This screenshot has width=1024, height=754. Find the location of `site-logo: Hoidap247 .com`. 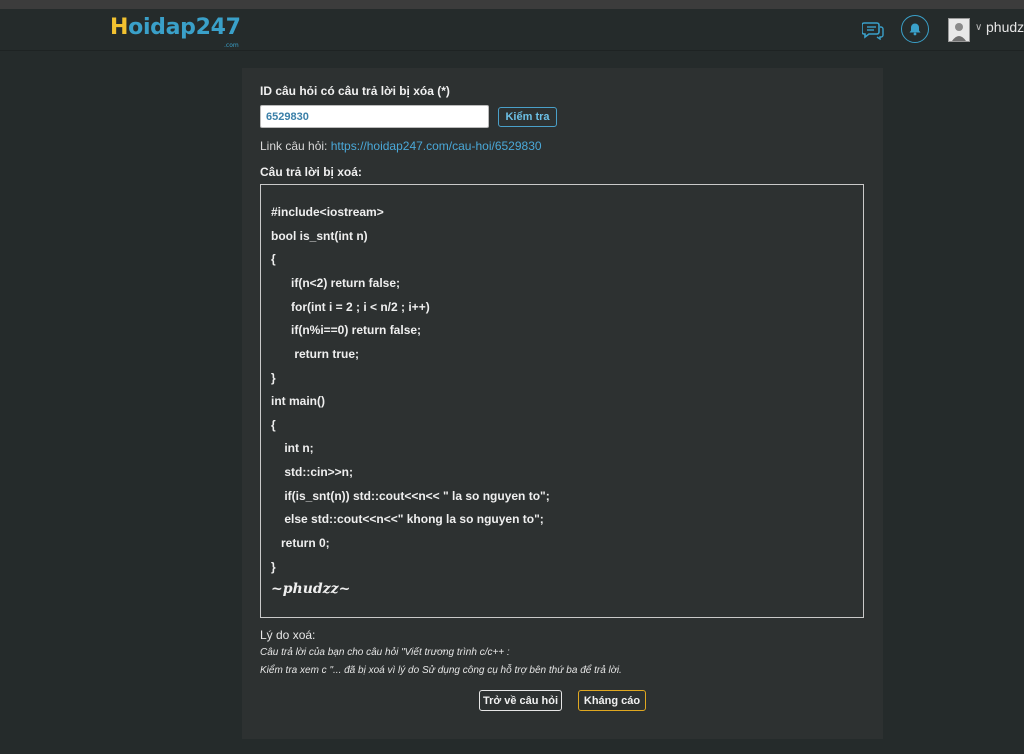

site-logo: Hoidap247 .com is located at coordinates (175, 31).